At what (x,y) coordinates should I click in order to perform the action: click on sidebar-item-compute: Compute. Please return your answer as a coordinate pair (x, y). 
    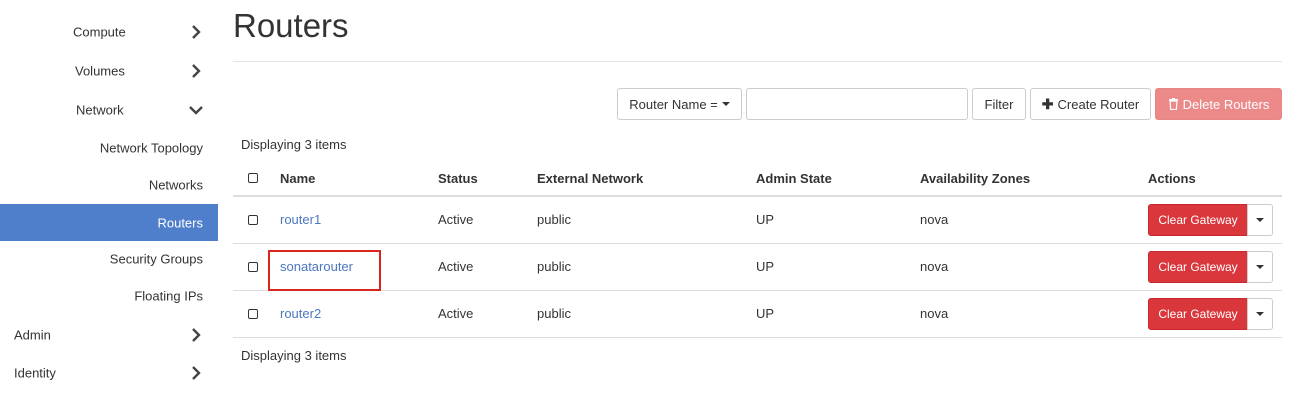
    Looking at the image, I should click on (109, 32).